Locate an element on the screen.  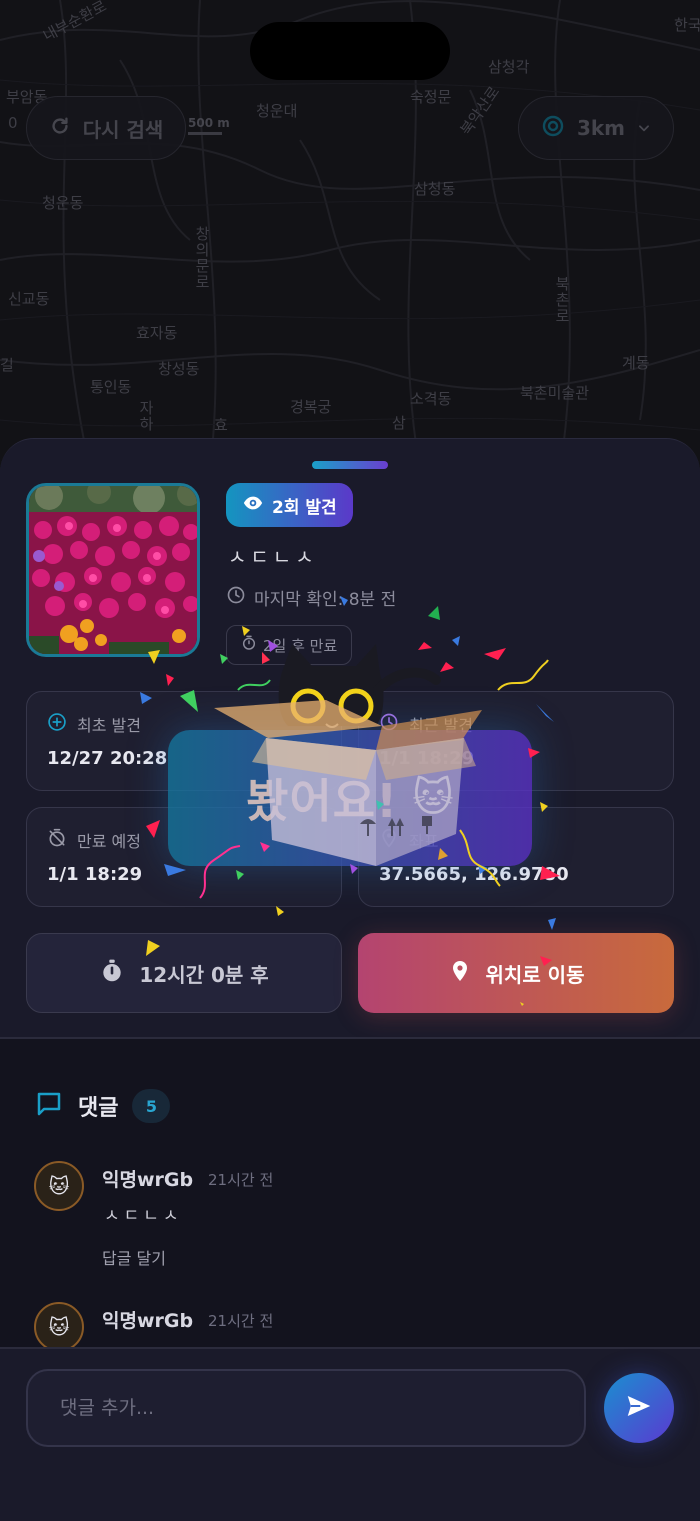
map-label: 삼 is located at coordinates (399, 423).